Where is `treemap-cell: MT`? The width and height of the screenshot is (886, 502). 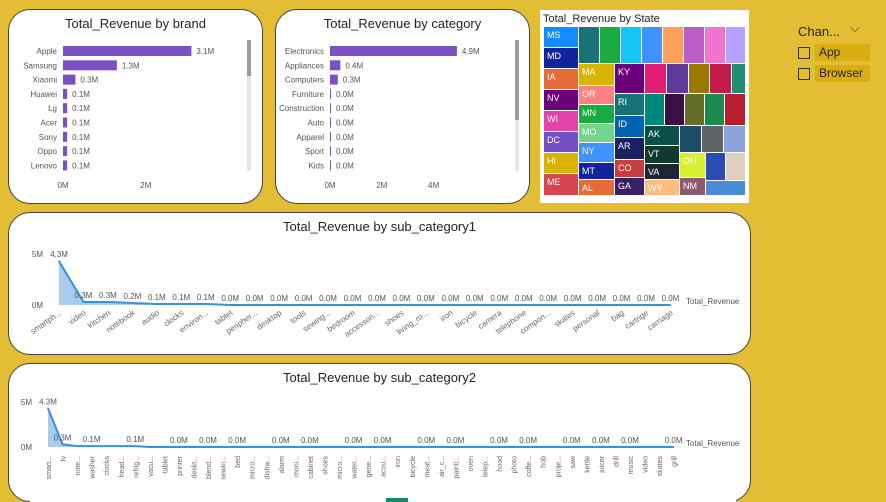 treemap-cell: MT is located at coordinates (596, 171).